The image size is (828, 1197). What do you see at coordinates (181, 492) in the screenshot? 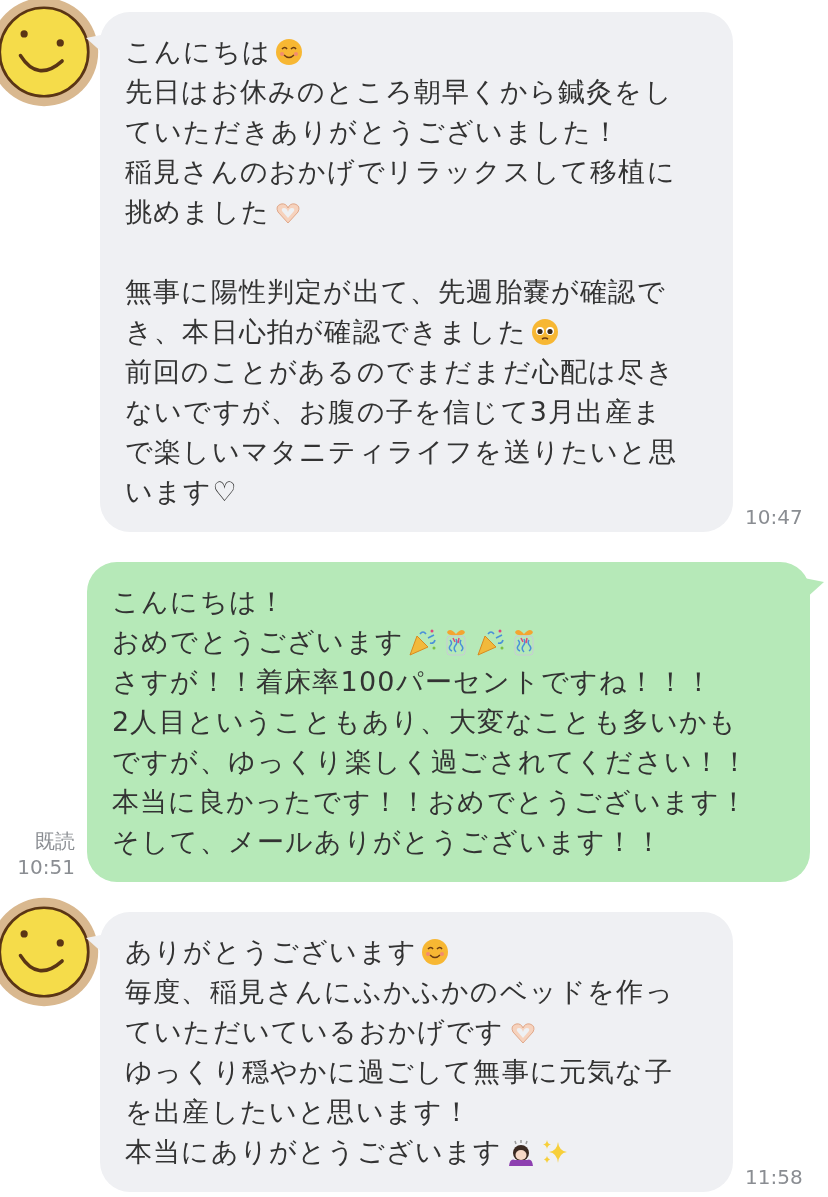
I see `message-text: います♡` at bounding box center [181, 492].